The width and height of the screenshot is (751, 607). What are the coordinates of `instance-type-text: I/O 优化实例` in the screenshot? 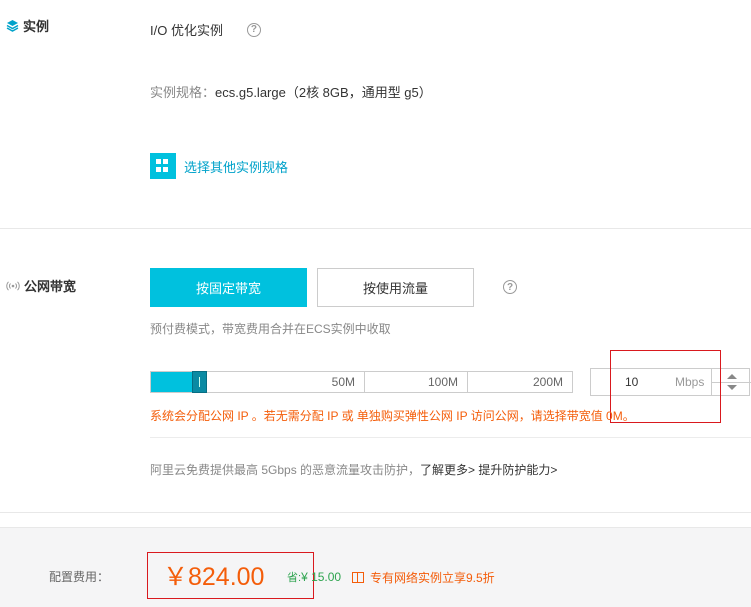 It's located at (186, 30).